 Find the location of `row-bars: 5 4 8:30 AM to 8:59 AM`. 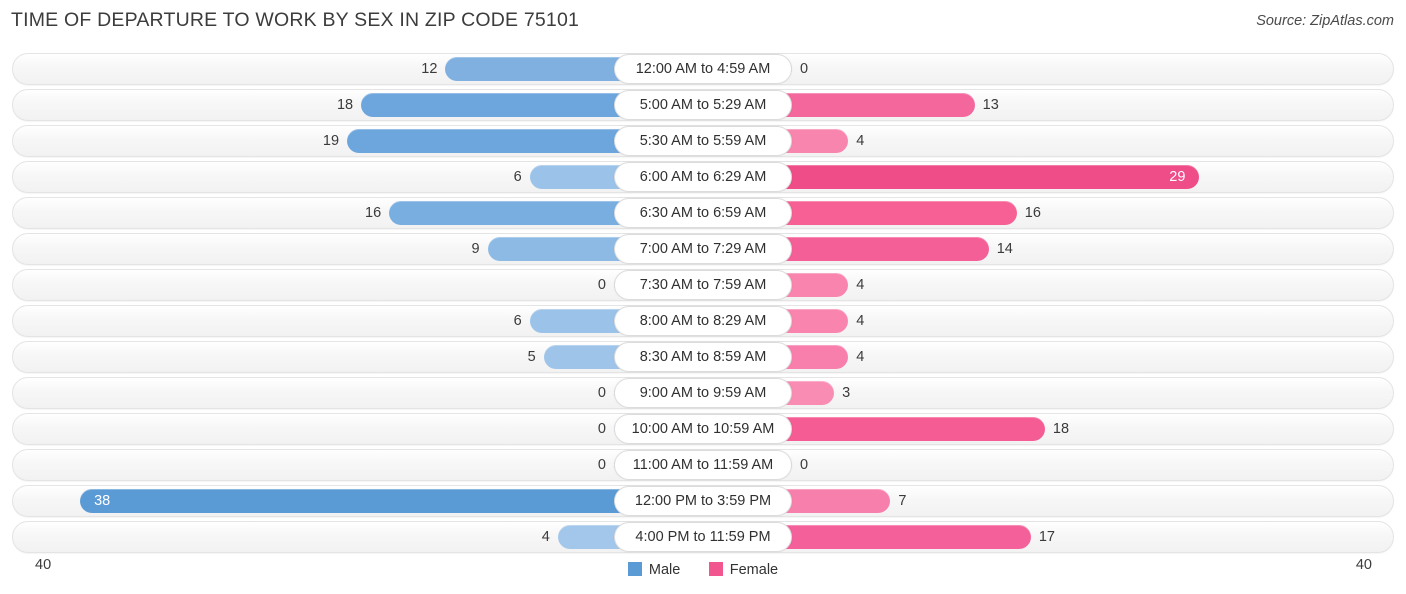

row-bars: 5 4 8:30 AM to 8:59 AM is located at coordinates (703, 357).